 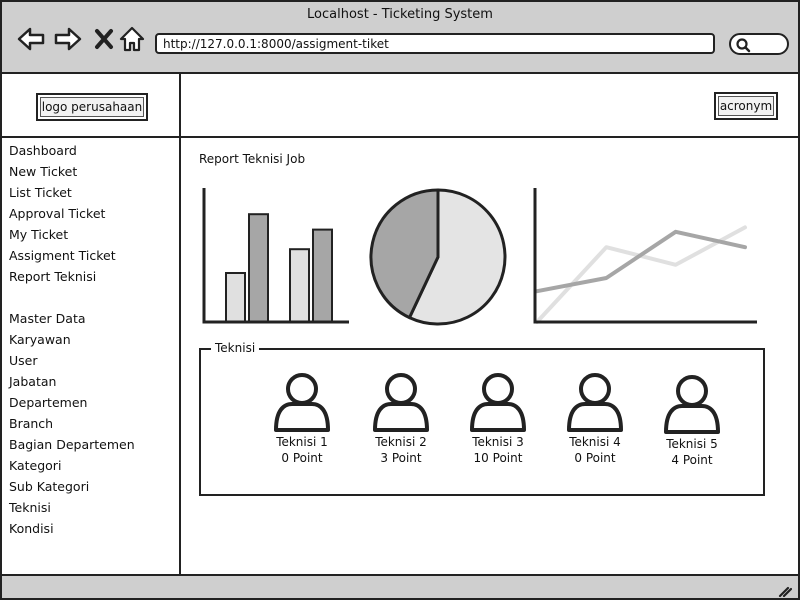 I want to click on teknisi-card: Teknisi 1 0 Point, so click(x=302, y=418).